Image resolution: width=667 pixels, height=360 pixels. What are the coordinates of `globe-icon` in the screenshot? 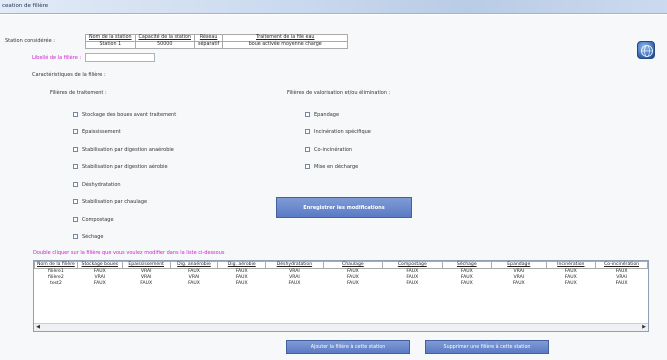 It's located at (646, 50).